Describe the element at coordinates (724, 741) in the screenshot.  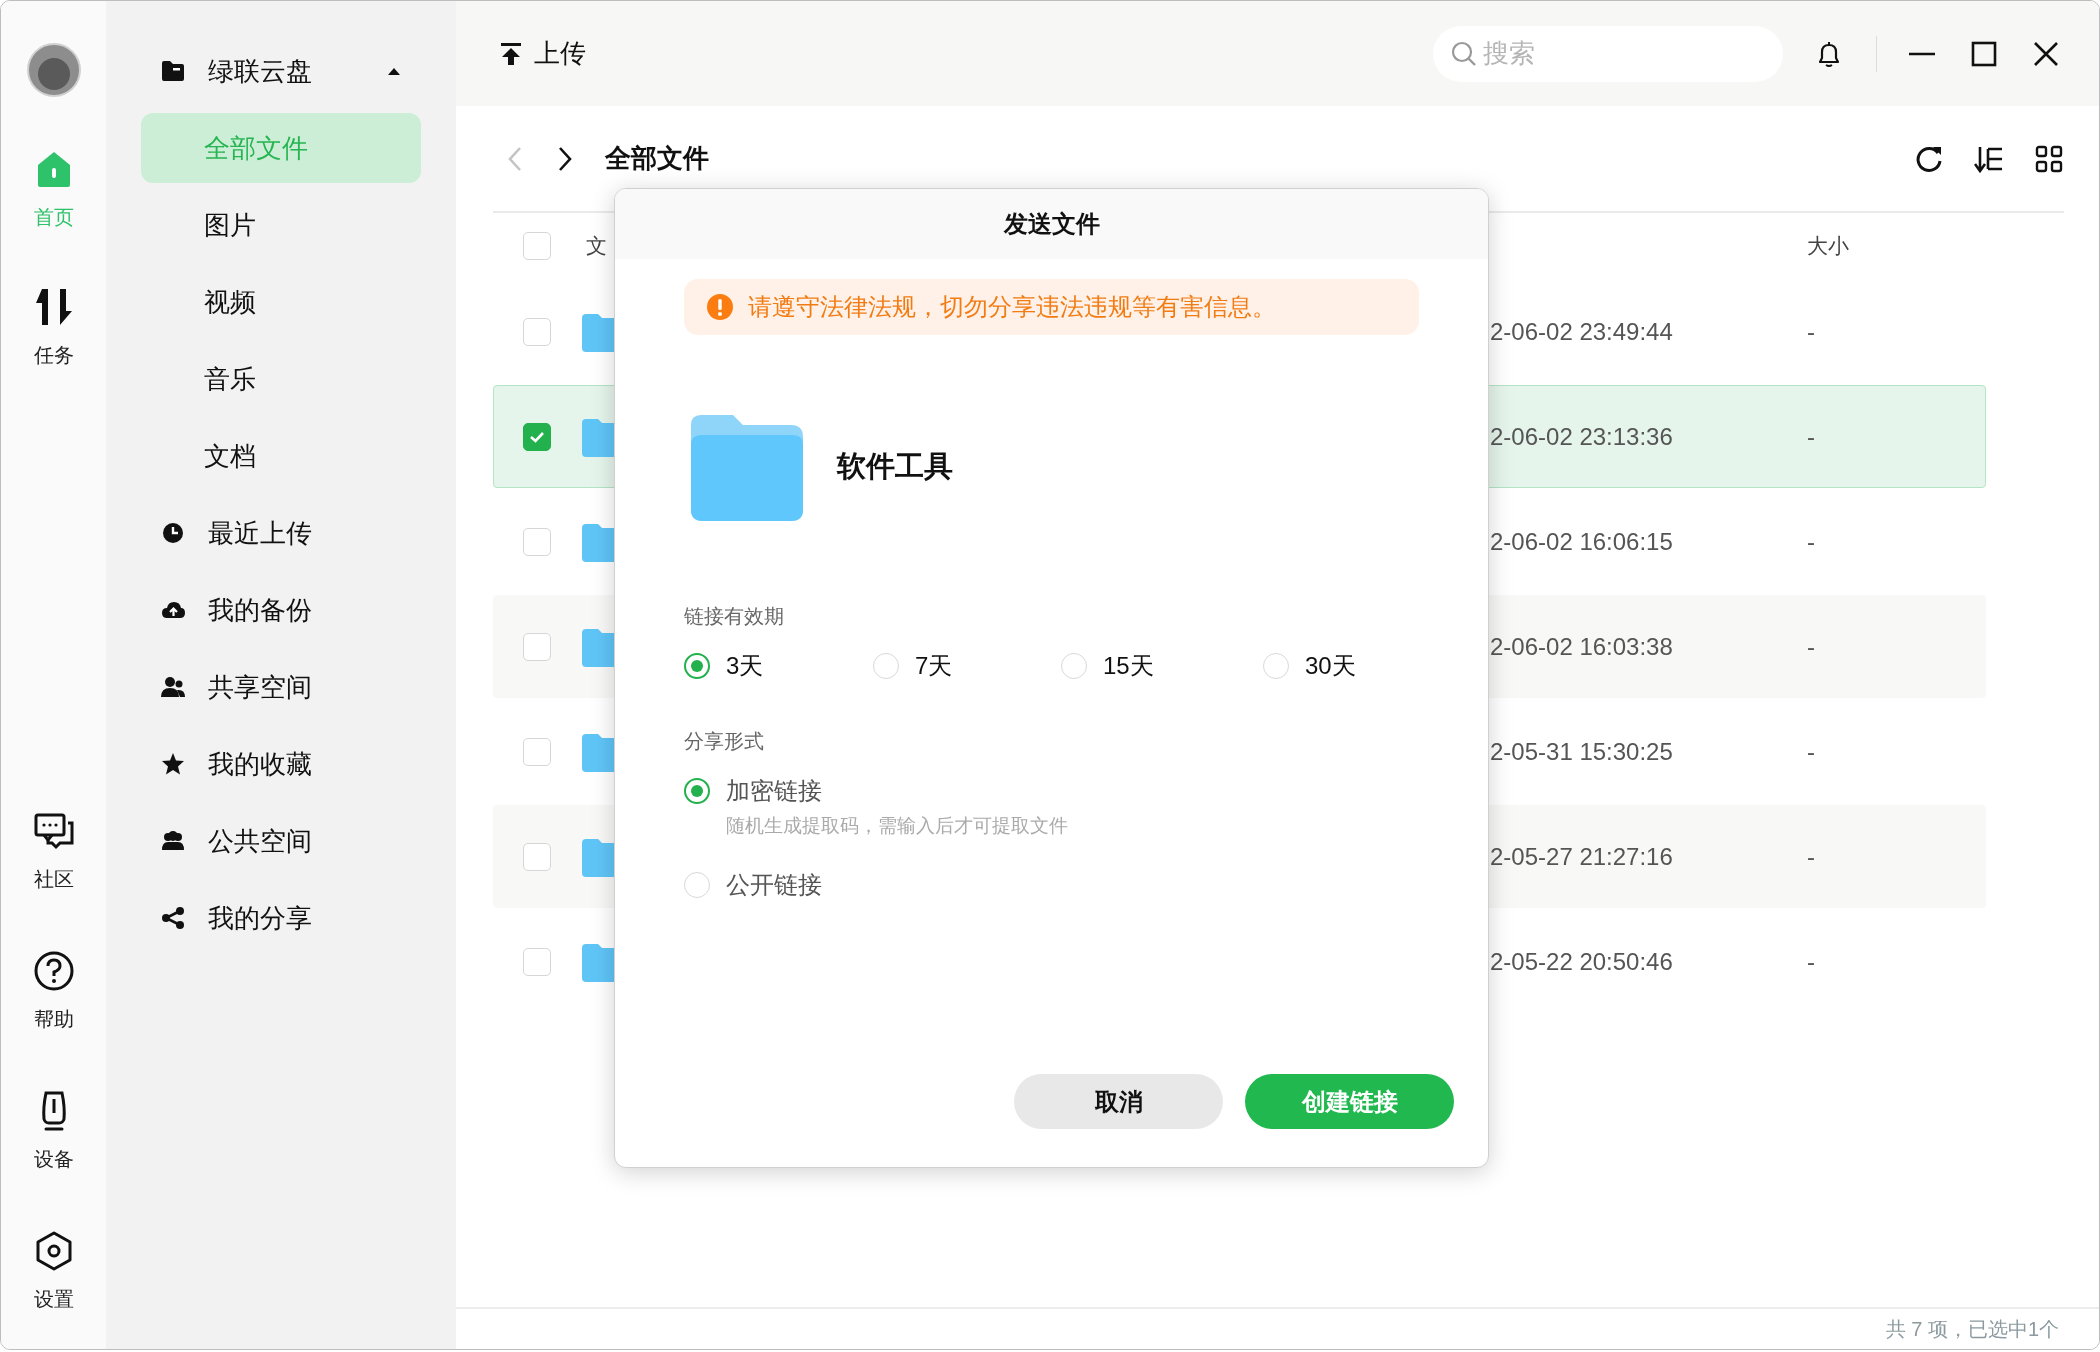
I see `section-label: 分享形式` at that location.